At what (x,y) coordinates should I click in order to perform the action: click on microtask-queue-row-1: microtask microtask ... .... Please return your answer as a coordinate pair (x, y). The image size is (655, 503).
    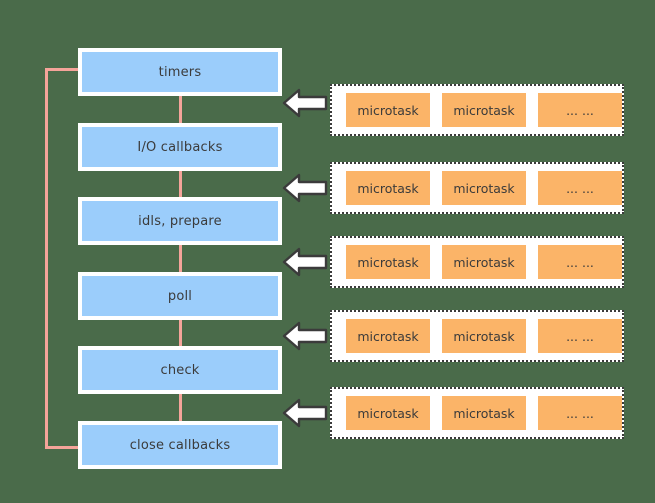
    Looking at the image, I should click on (477, 110).